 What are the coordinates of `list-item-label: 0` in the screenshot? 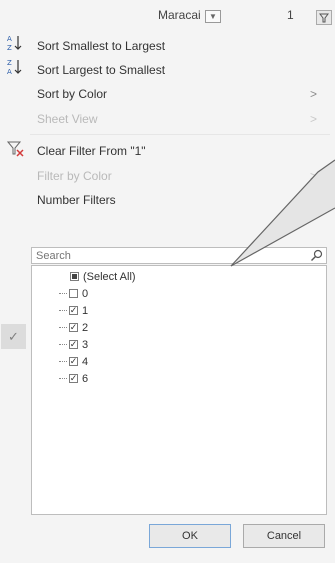 It's located at (85, 293).